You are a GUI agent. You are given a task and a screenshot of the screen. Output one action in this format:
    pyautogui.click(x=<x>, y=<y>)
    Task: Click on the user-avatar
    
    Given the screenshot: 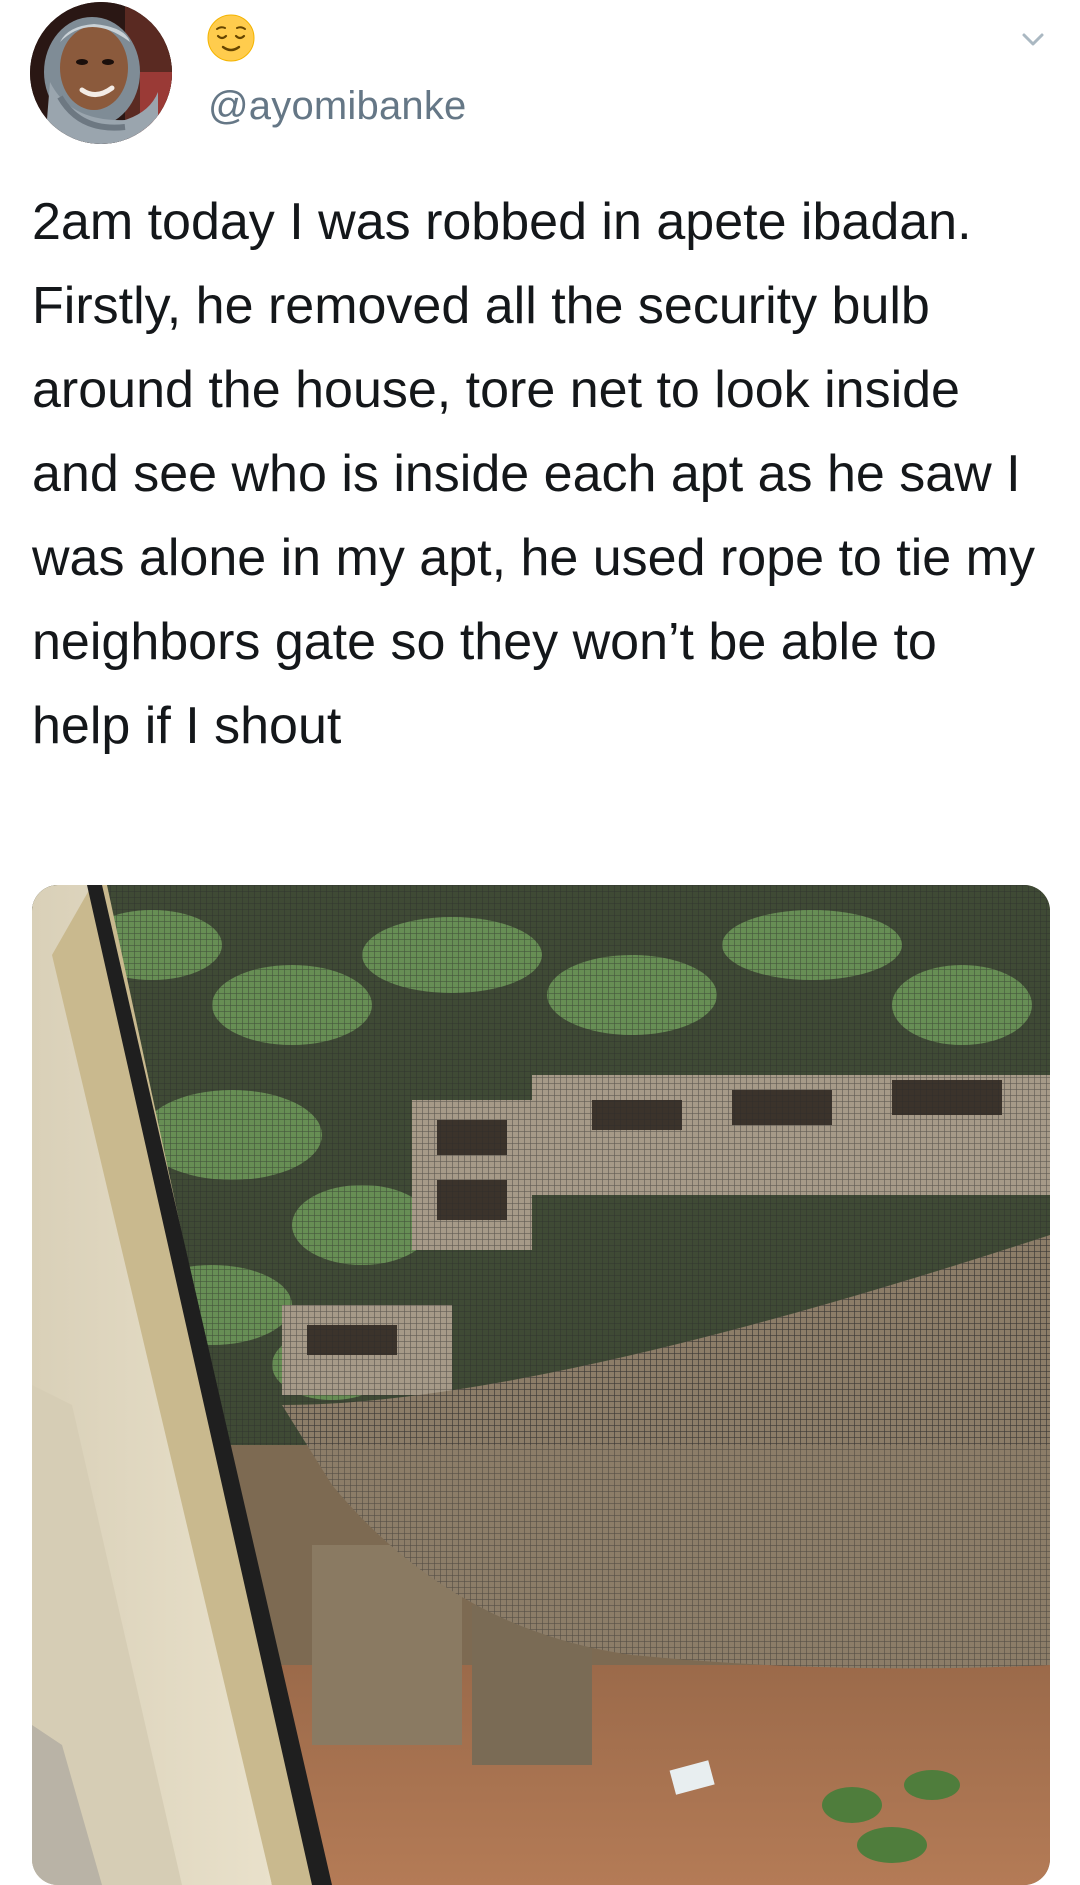 What is the action you would take?
    pyautogui.click(x=101, y=73)
    